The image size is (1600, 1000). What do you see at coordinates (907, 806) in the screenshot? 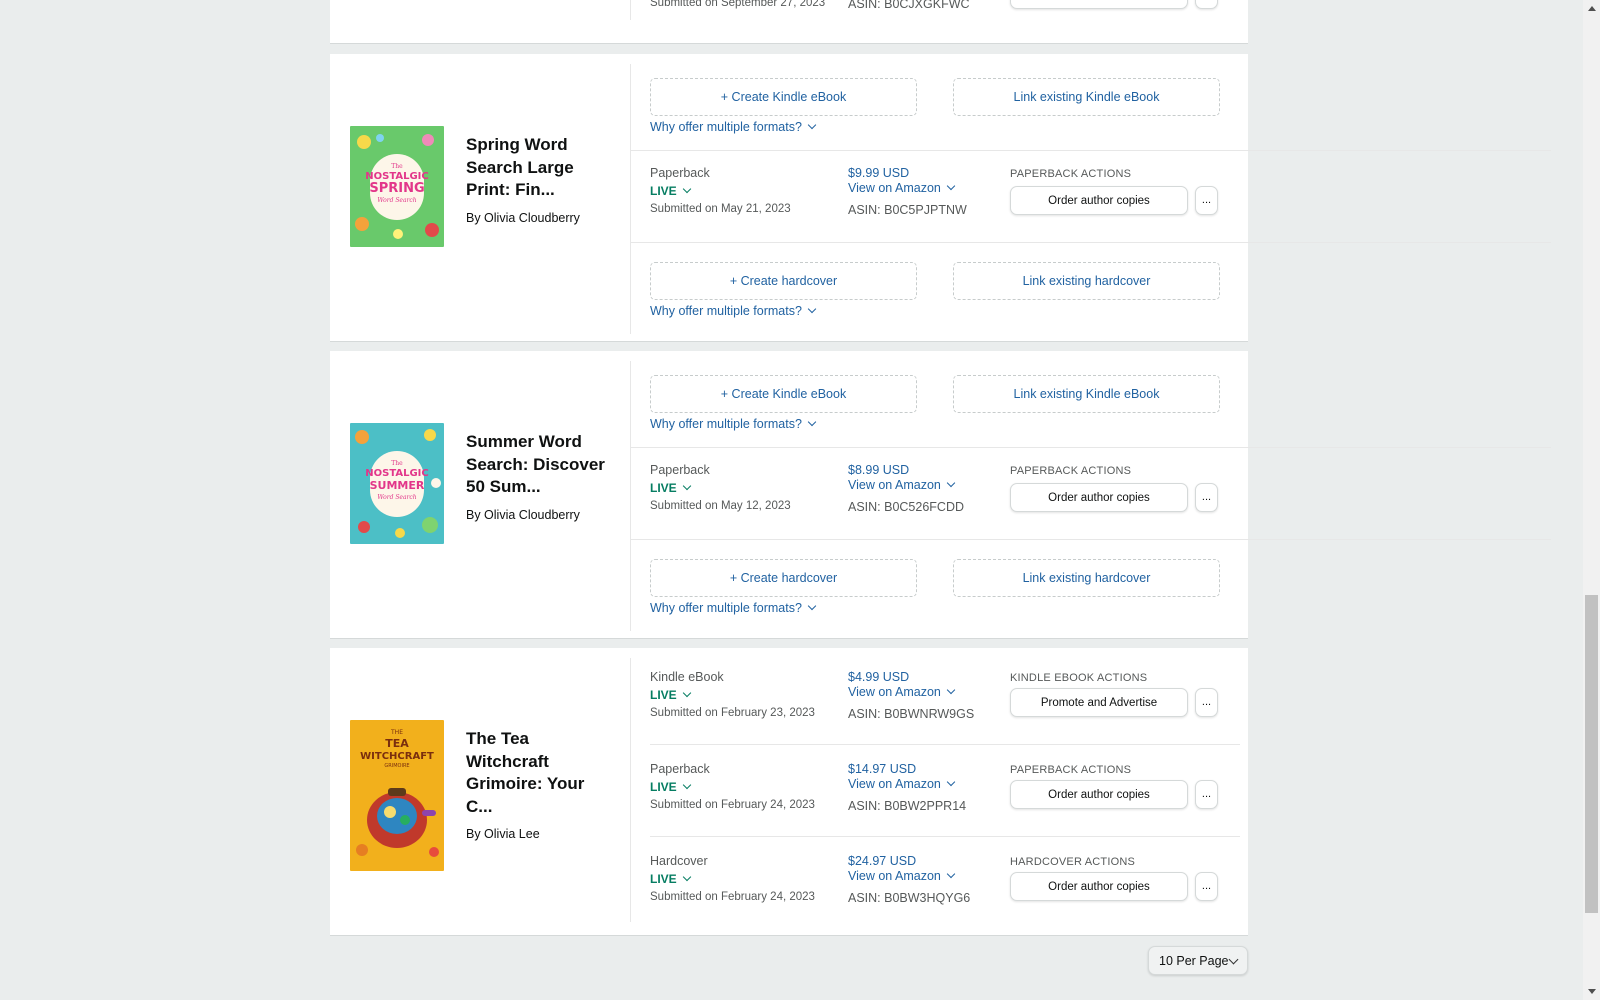
I see `asin-label: ASIN: B0BW2PPR14` at bounding box center [907, 806].